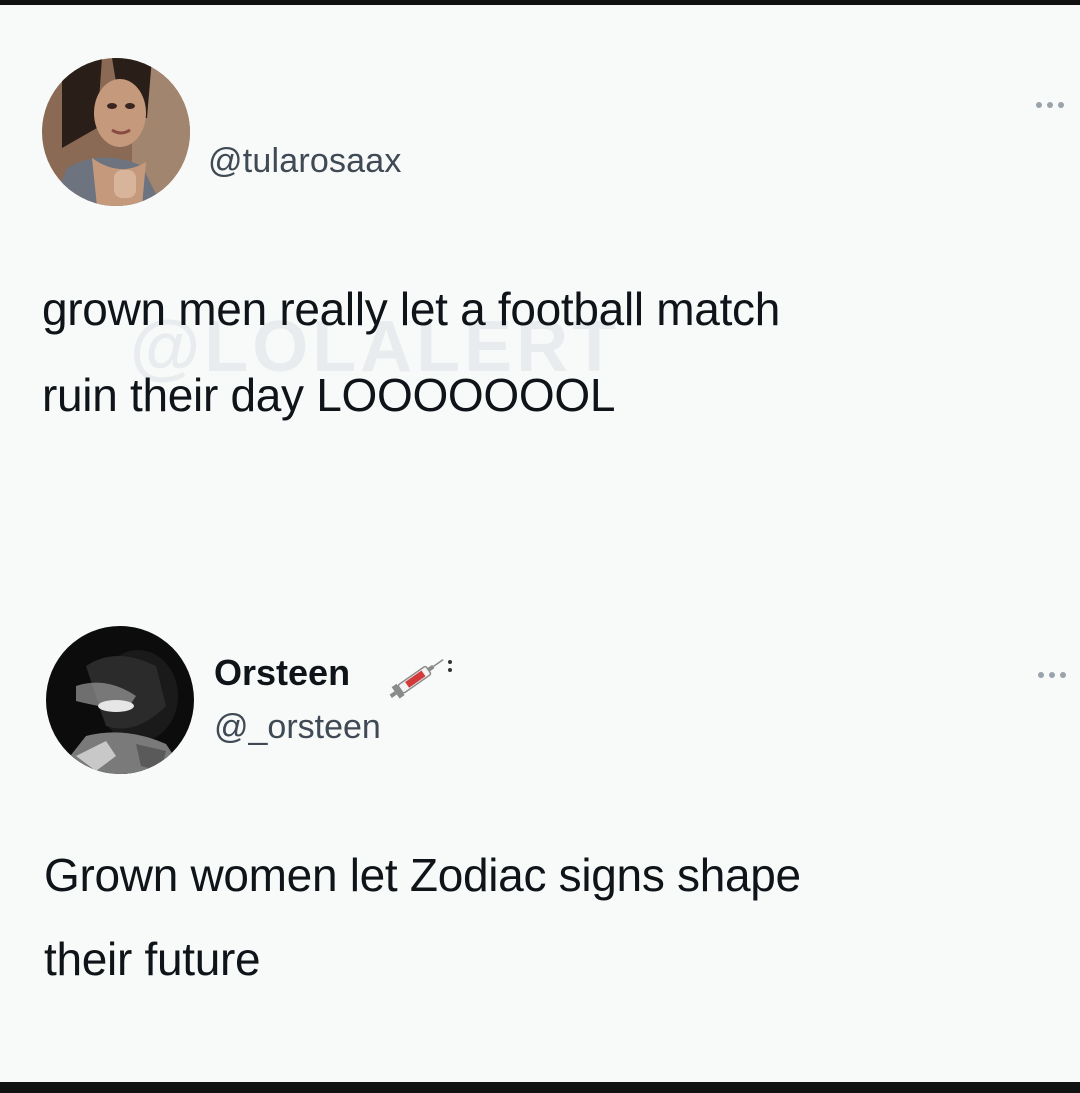  I want to click on author-name: Orsteen, so click(282, 673).